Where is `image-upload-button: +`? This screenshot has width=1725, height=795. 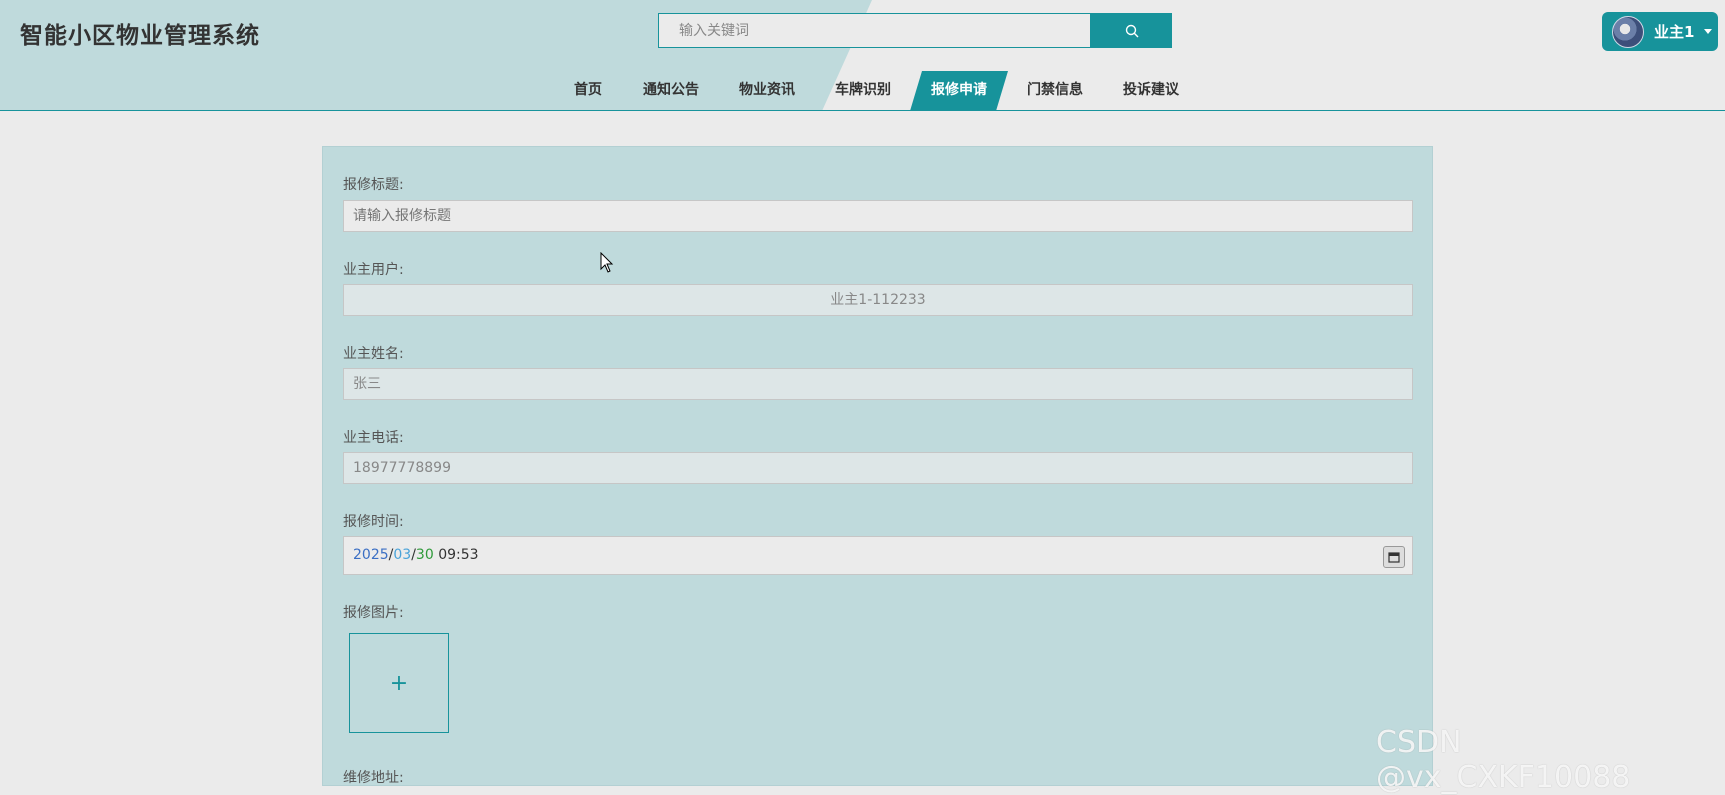 image-upload-button: + is located at coordinates (399, 683).